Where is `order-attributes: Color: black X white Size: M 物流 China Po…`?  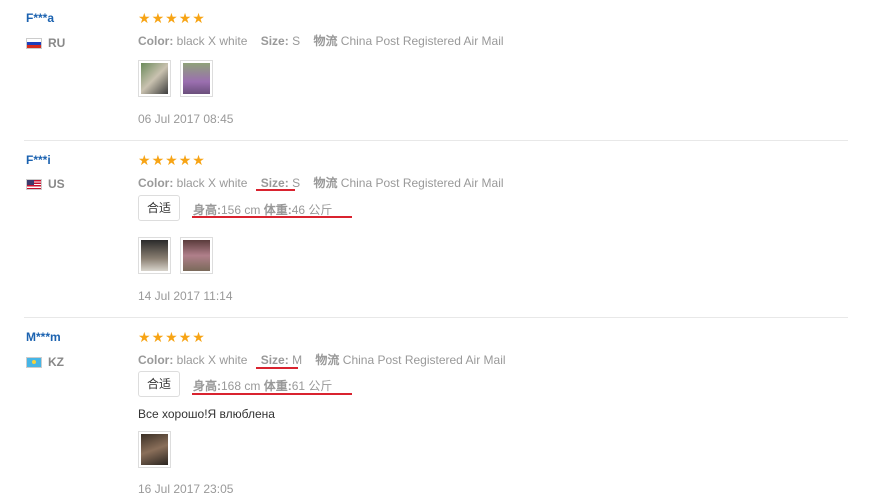 order-attributes: Color: black X white Size: M 物流 China Po… is located at coordinates (322, 359).